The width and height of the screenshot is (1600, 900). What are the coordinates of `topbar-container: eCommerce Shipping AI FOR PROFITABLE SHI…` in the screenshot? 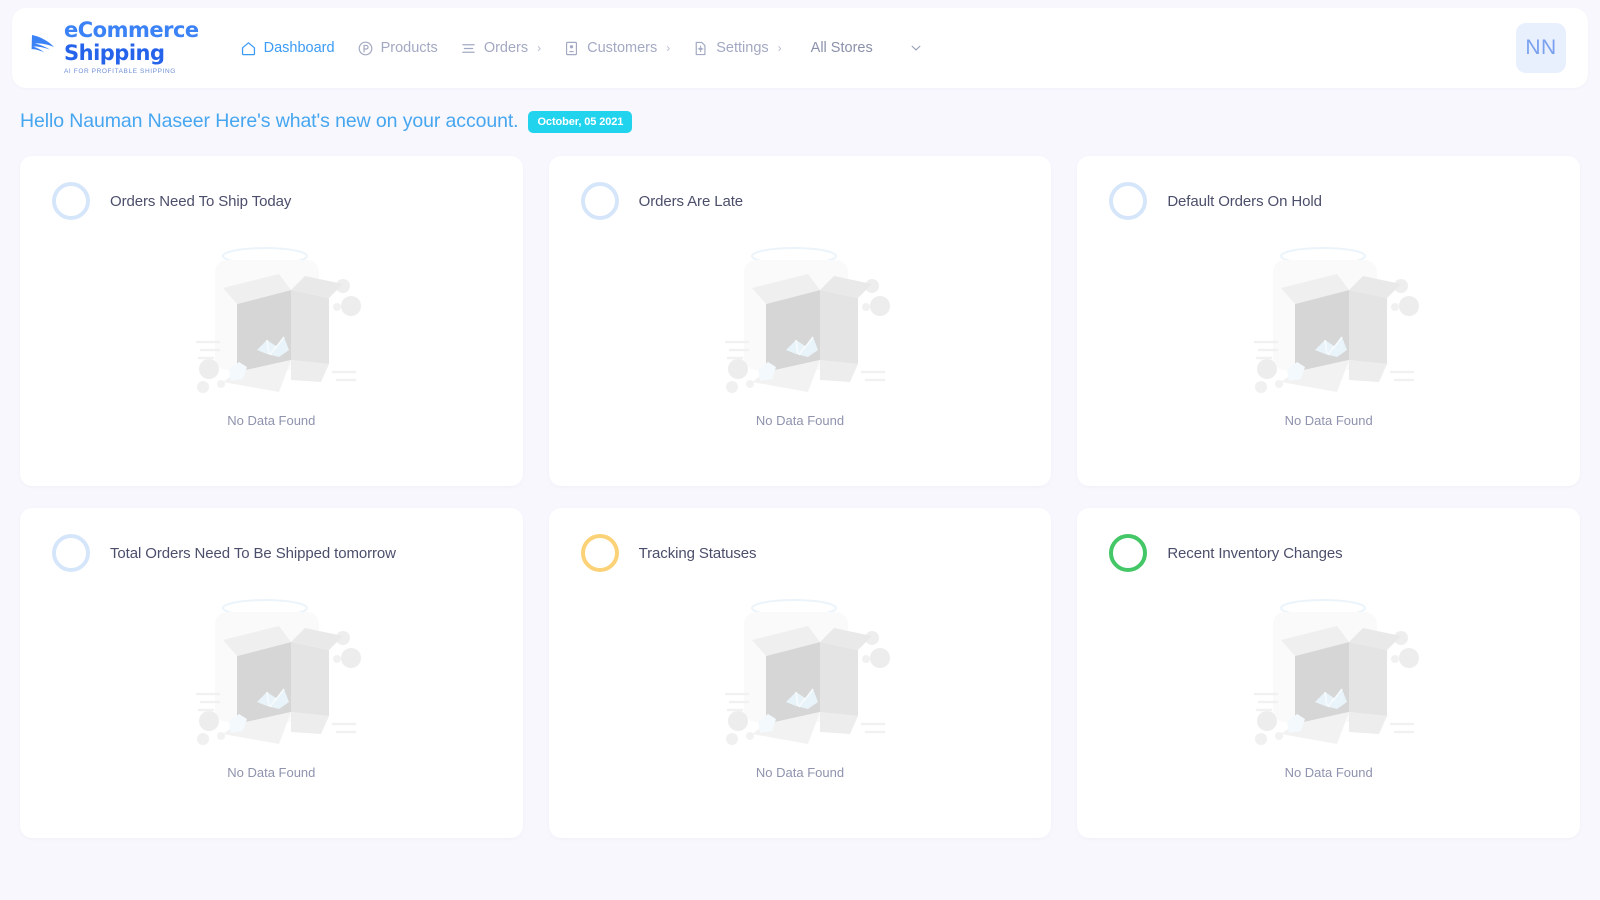 It's located at (800, 44).